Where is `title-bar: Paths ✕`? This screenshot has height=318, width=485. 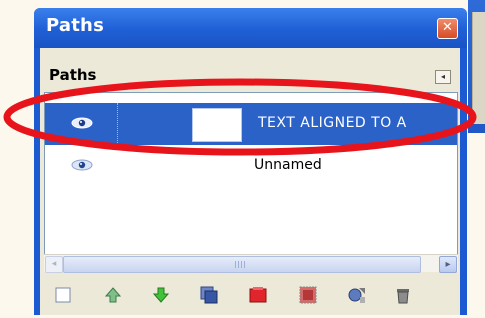 title-bar: Paths ✕ is located at coordinates (250, 28).